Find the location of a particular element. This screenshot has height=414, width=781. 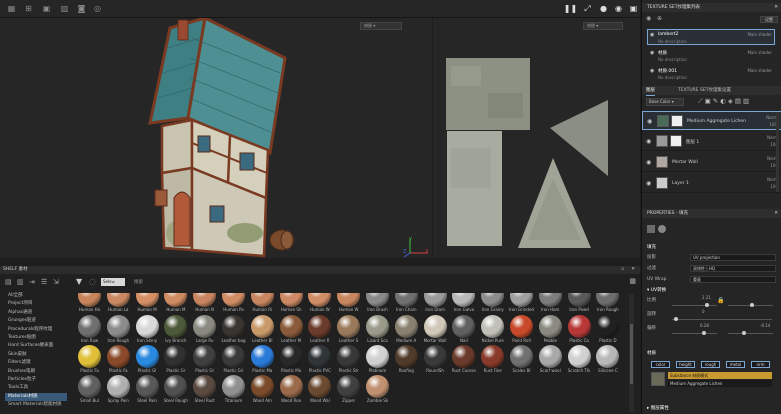

material-thumbnail: Human Ri is located at coordinates (262, 303).